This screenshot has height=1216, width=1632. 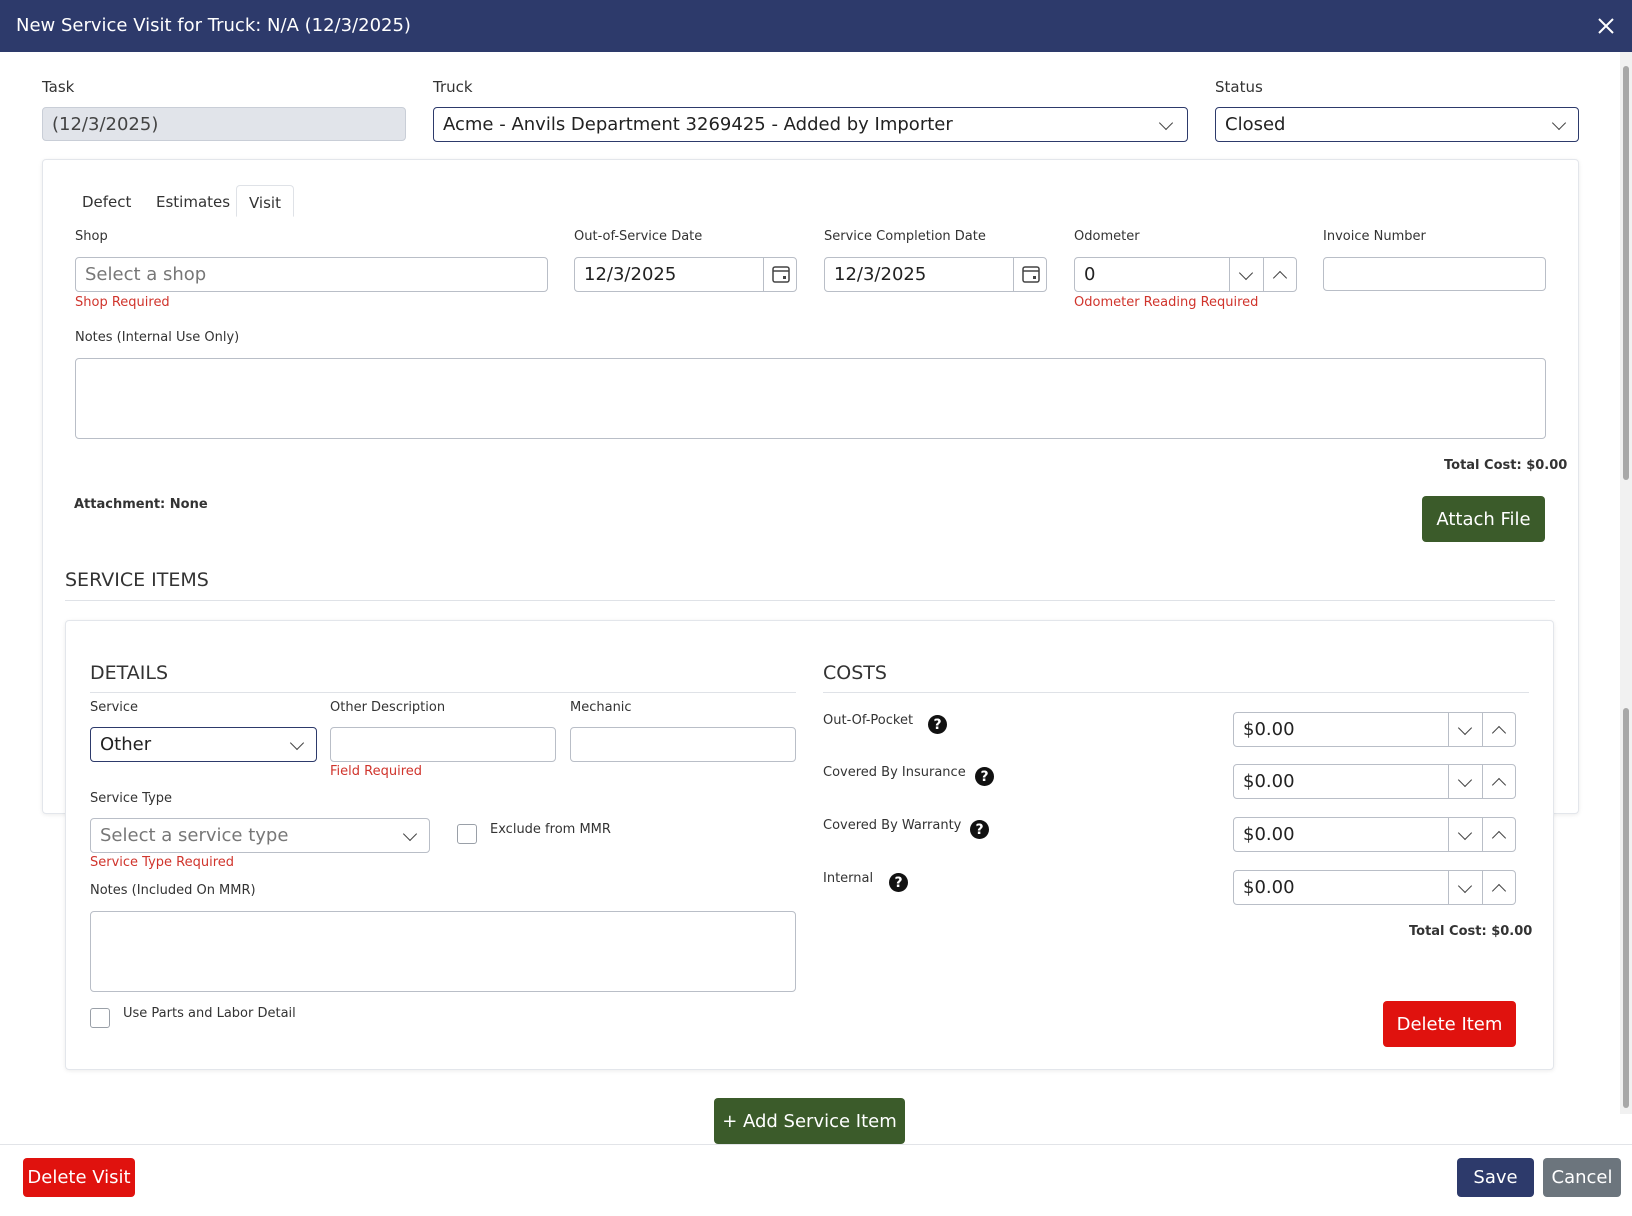 What do you see at coordinates (203, 744) in the screenshot?
I see `service-select: Other` at bounding box center [203, 744].